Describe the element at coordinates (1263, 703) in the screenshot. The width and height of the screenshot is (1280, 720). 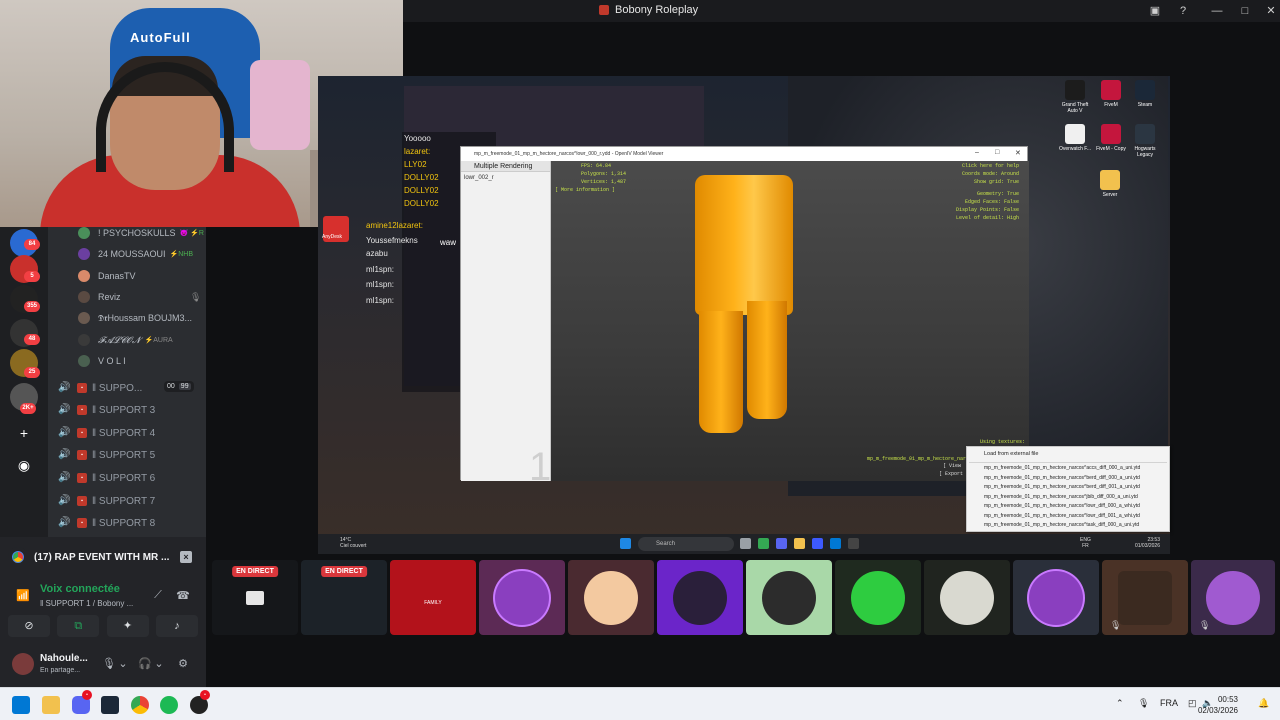
I see `notifications-icon: 🔔` at that location.